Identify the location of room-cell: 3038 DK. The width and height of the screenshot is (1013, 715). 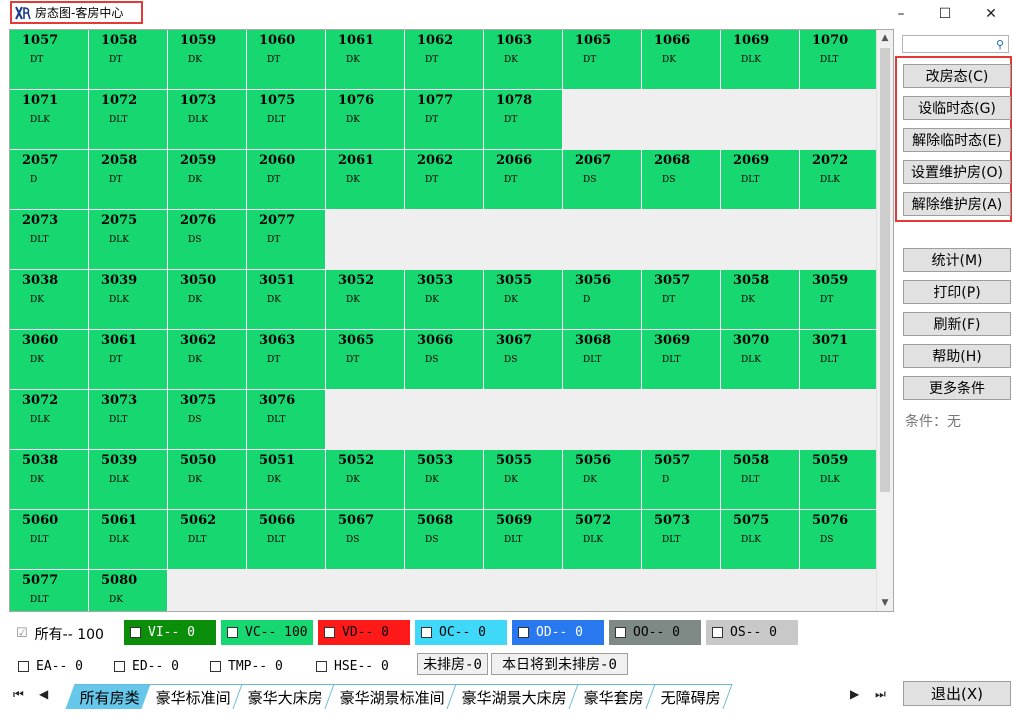
(49, 300).